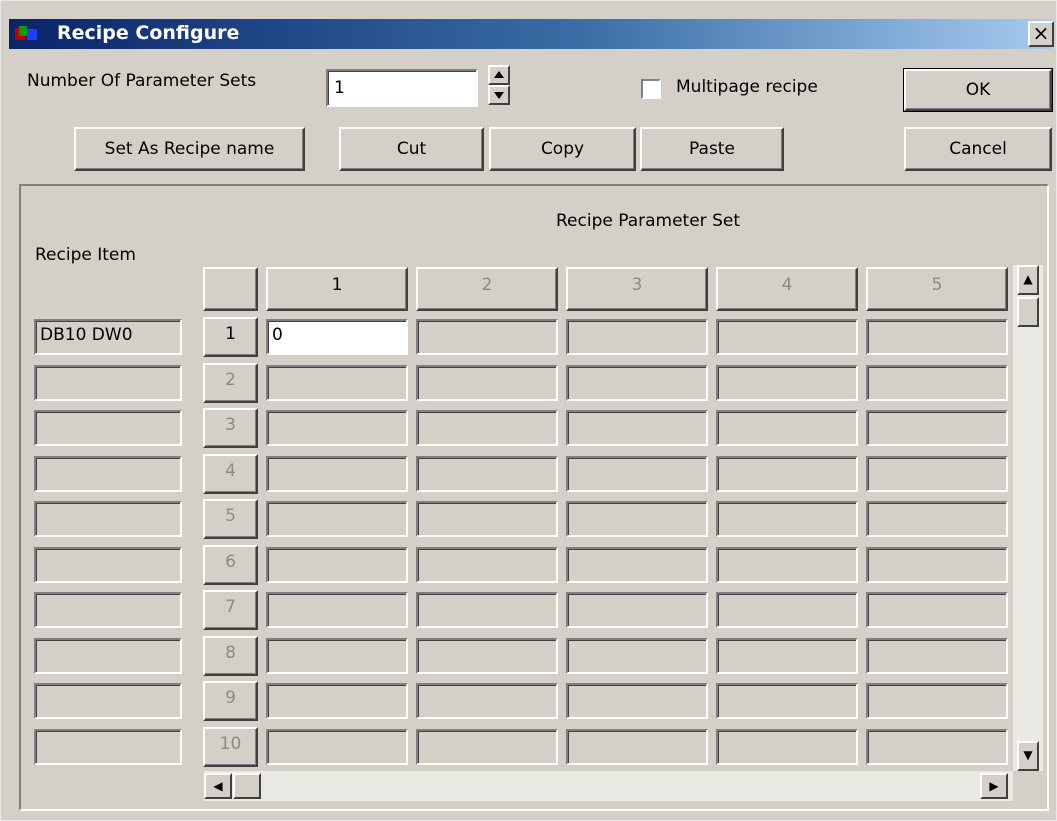  Describe the element at coordinates (1041, 34) in the screenshot. I see `close-button: ×` at that location.